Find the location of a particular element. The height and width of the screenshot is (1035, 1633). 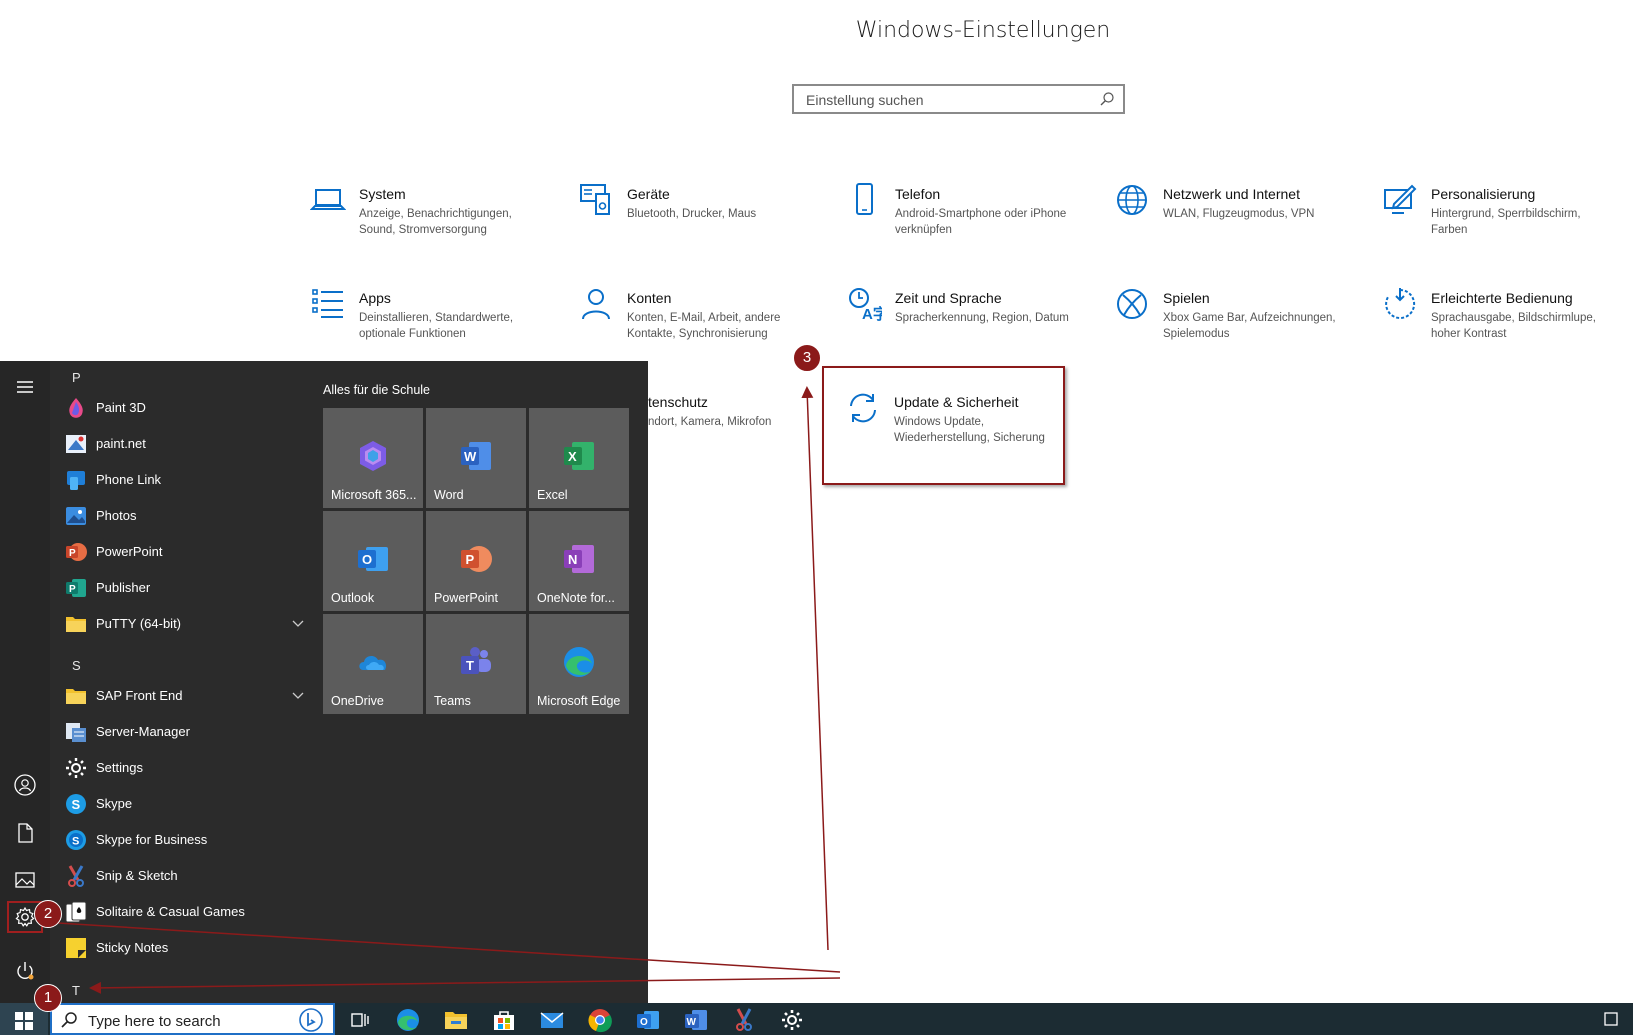

app-server-manager: Server-Manager is located at coordinates (209, 732).